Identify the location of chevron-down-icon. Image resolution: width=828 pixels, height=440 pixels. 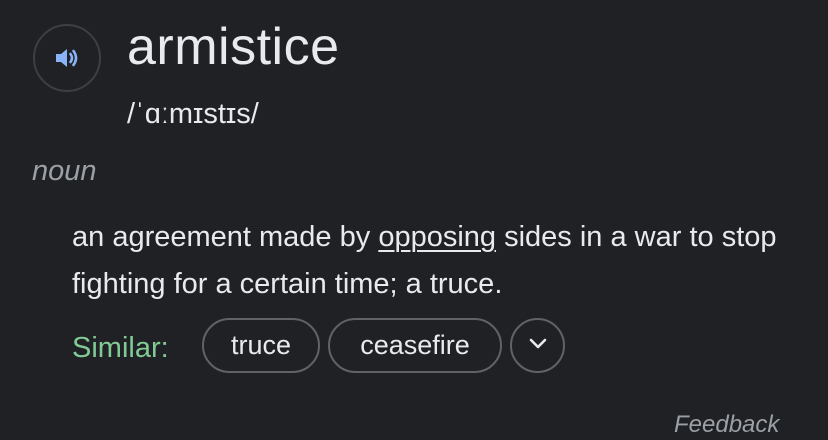
(538, 346).